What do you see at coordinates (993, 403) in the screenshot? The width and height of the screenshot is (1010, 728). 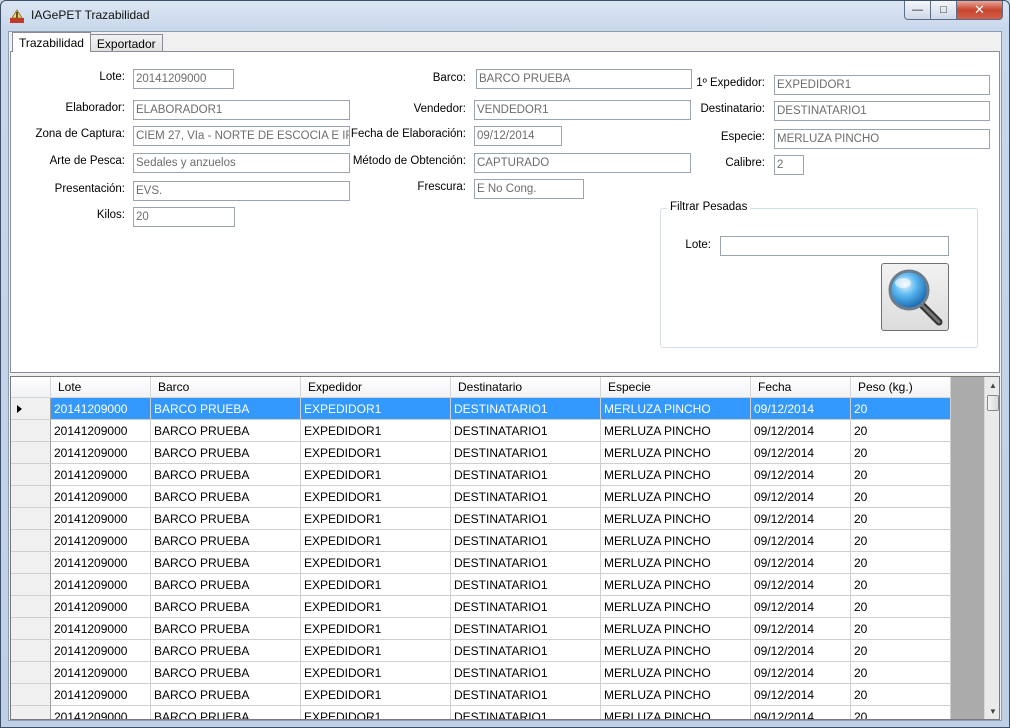 I see `scroll-thumb` at bounding box center [993, 403].